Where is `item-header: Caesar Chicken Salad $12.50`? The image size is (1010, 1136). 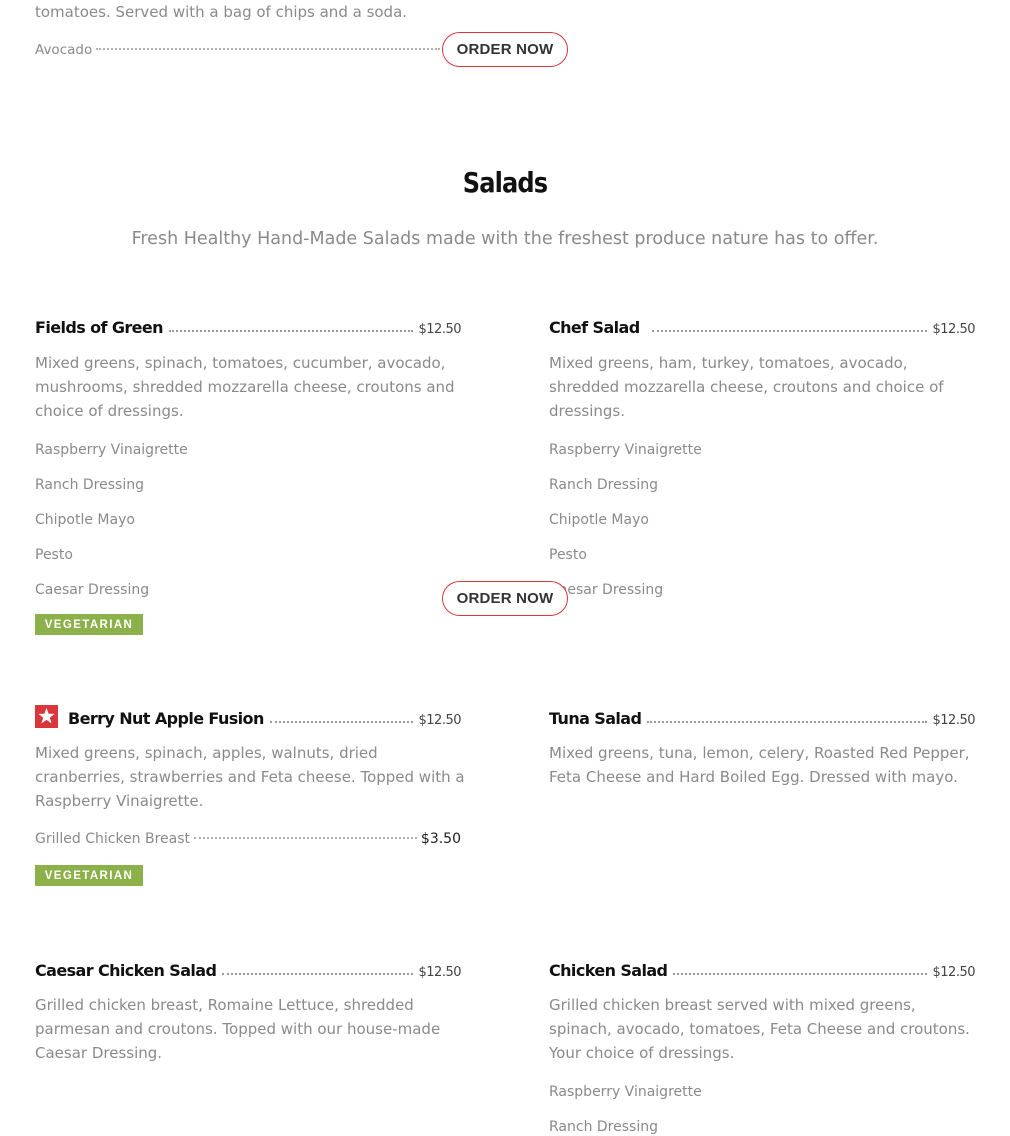
item-header: Caesar Chicken Salad $12.50 is located at coordinates (248, 968).